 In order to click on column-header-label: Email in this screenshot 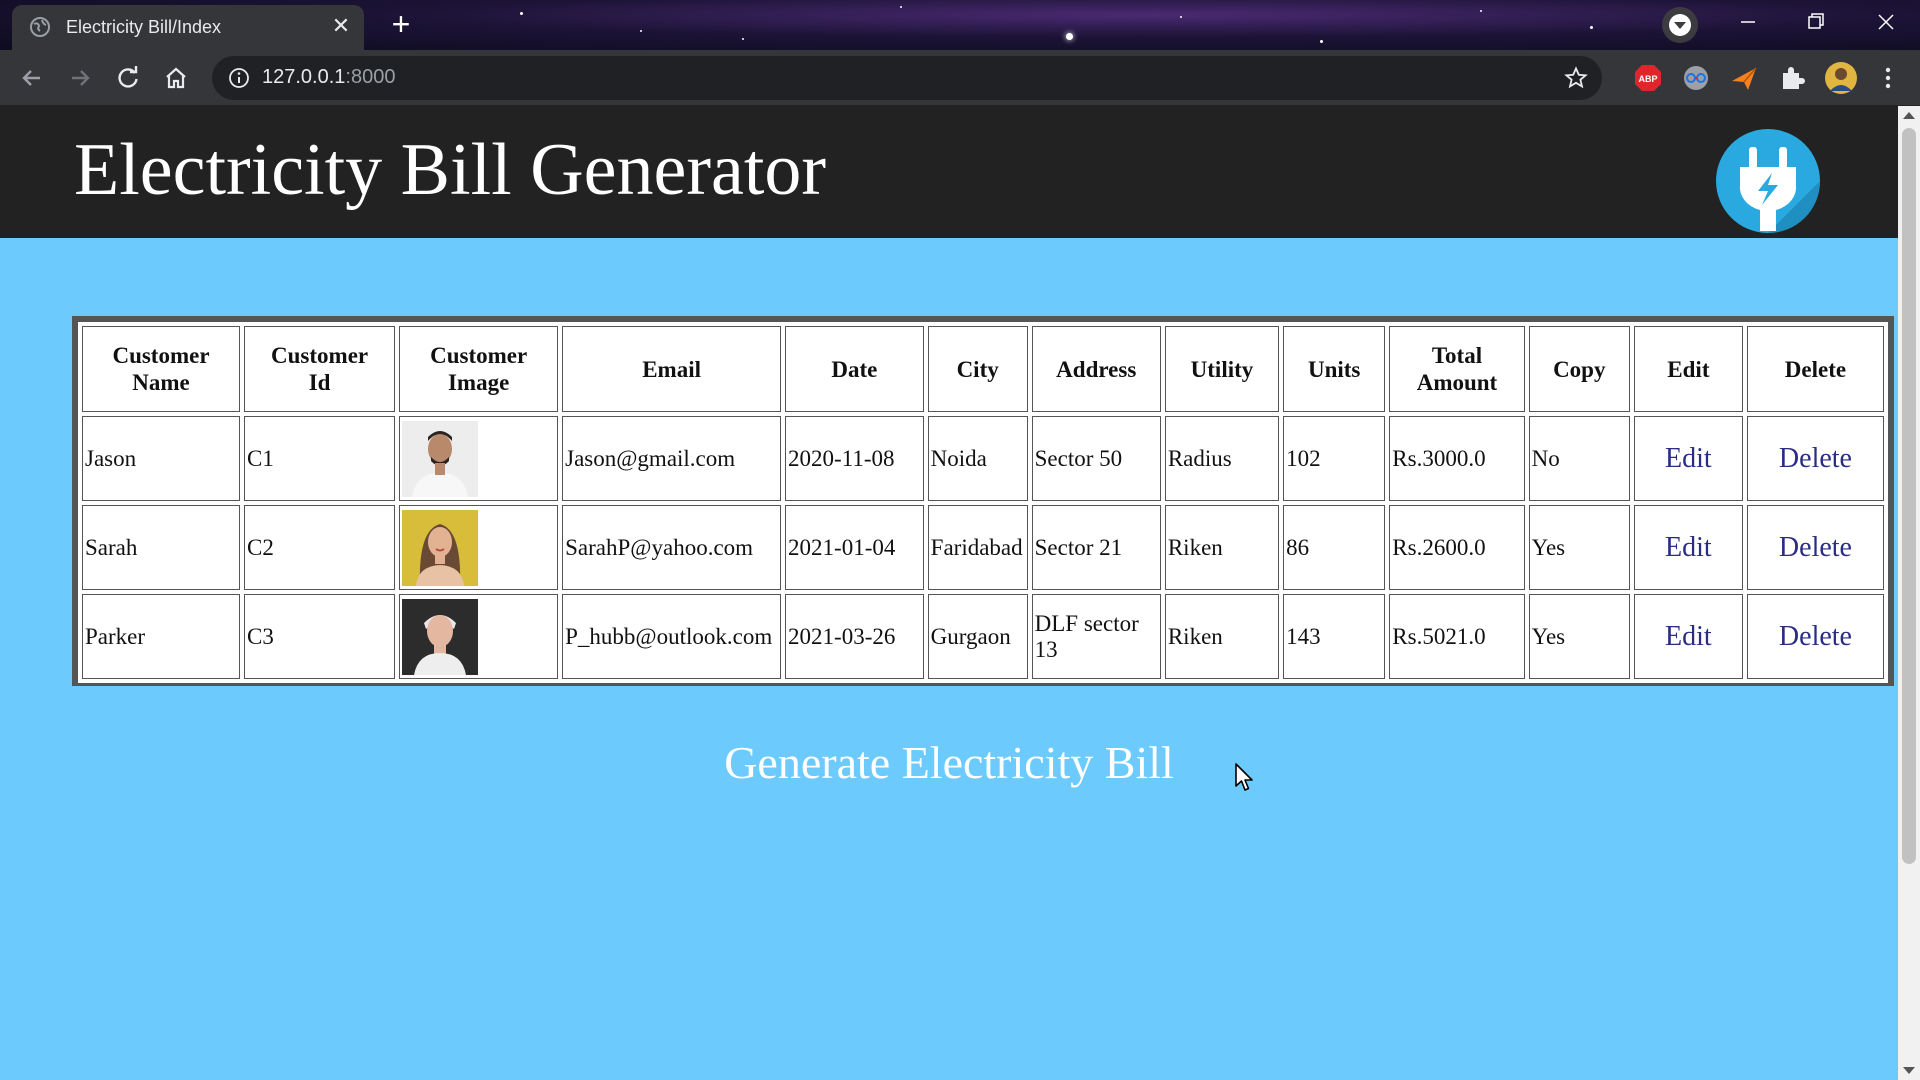, I will do `click(671, 369)`.